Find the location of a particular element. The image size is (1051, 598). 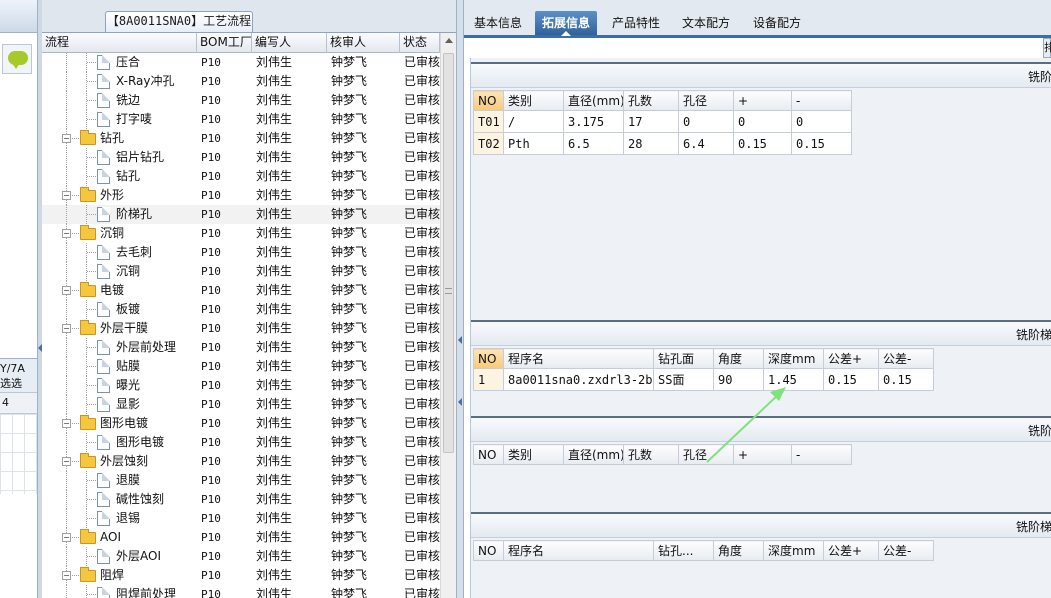

tree-row: 曝光 P10 刘伟生 钟梦飞 已审核 is located at coordinates (241, 385).